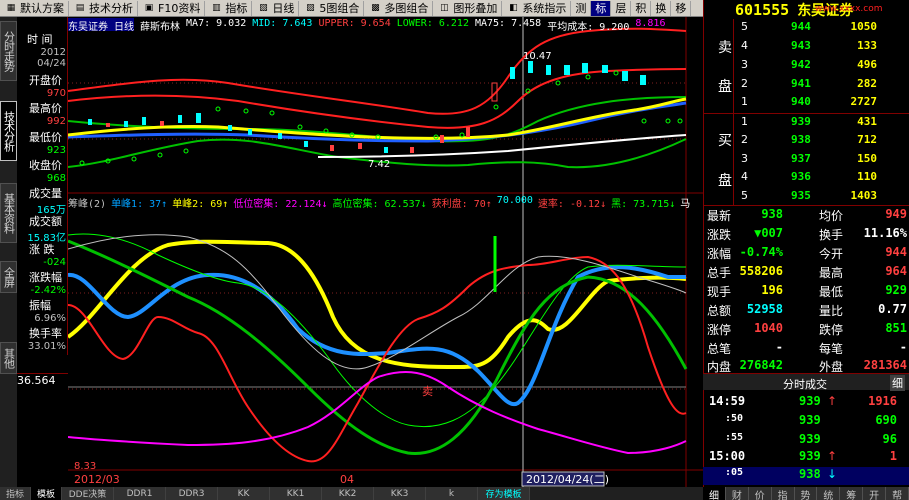  What do you see at coordinates (280, 203) in the screenshot?
I see `low-dense-value: 低位密集: 22.124↓` at bounding box center [280, 203].